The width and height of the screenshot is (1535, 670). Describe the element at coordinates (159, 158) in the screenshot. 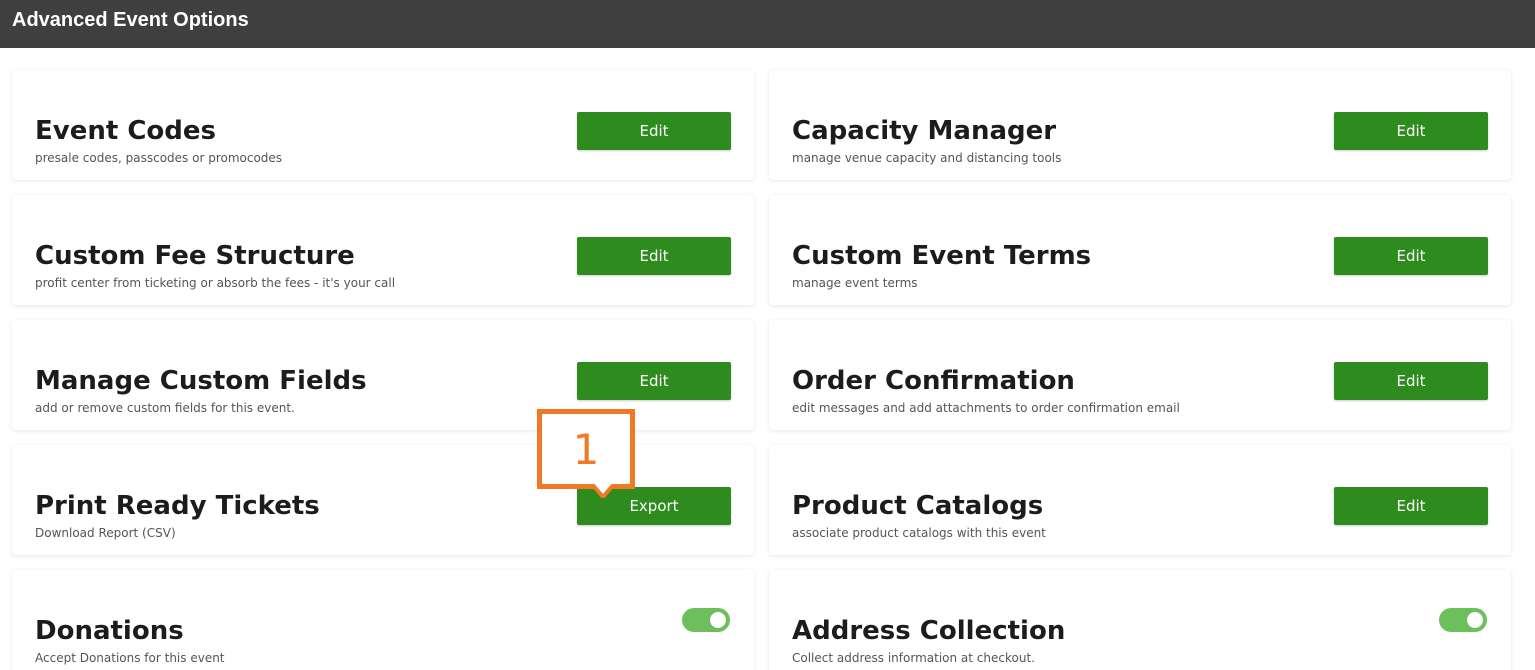

I see `card-subtitle: presale codes, passcodes or promocodes` at that location.